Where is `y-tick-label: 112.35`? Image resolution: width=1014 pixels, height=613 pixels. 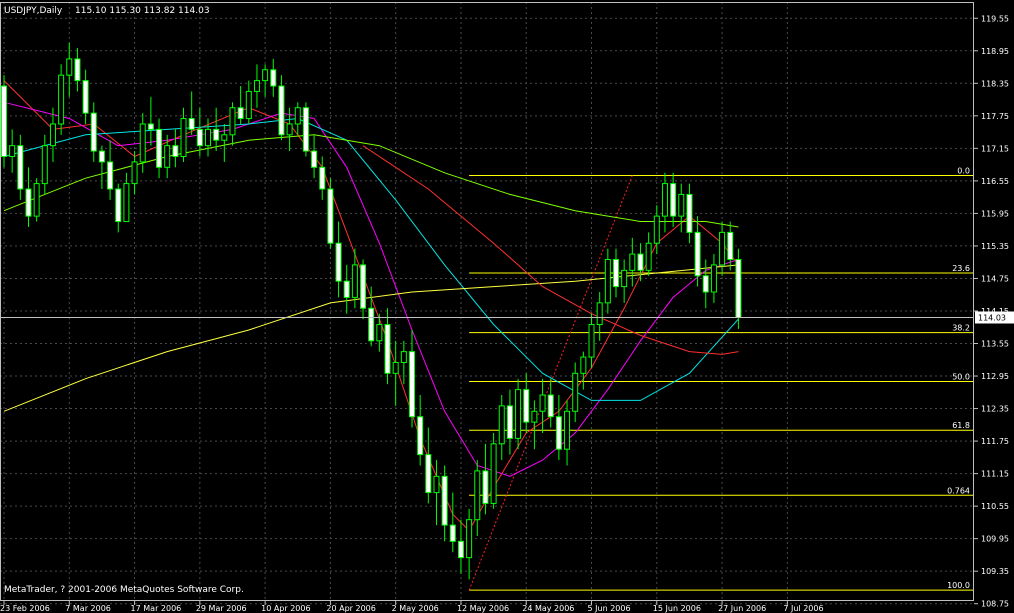 y-tick-label: 112.35 is located at coordinates (995, 409).